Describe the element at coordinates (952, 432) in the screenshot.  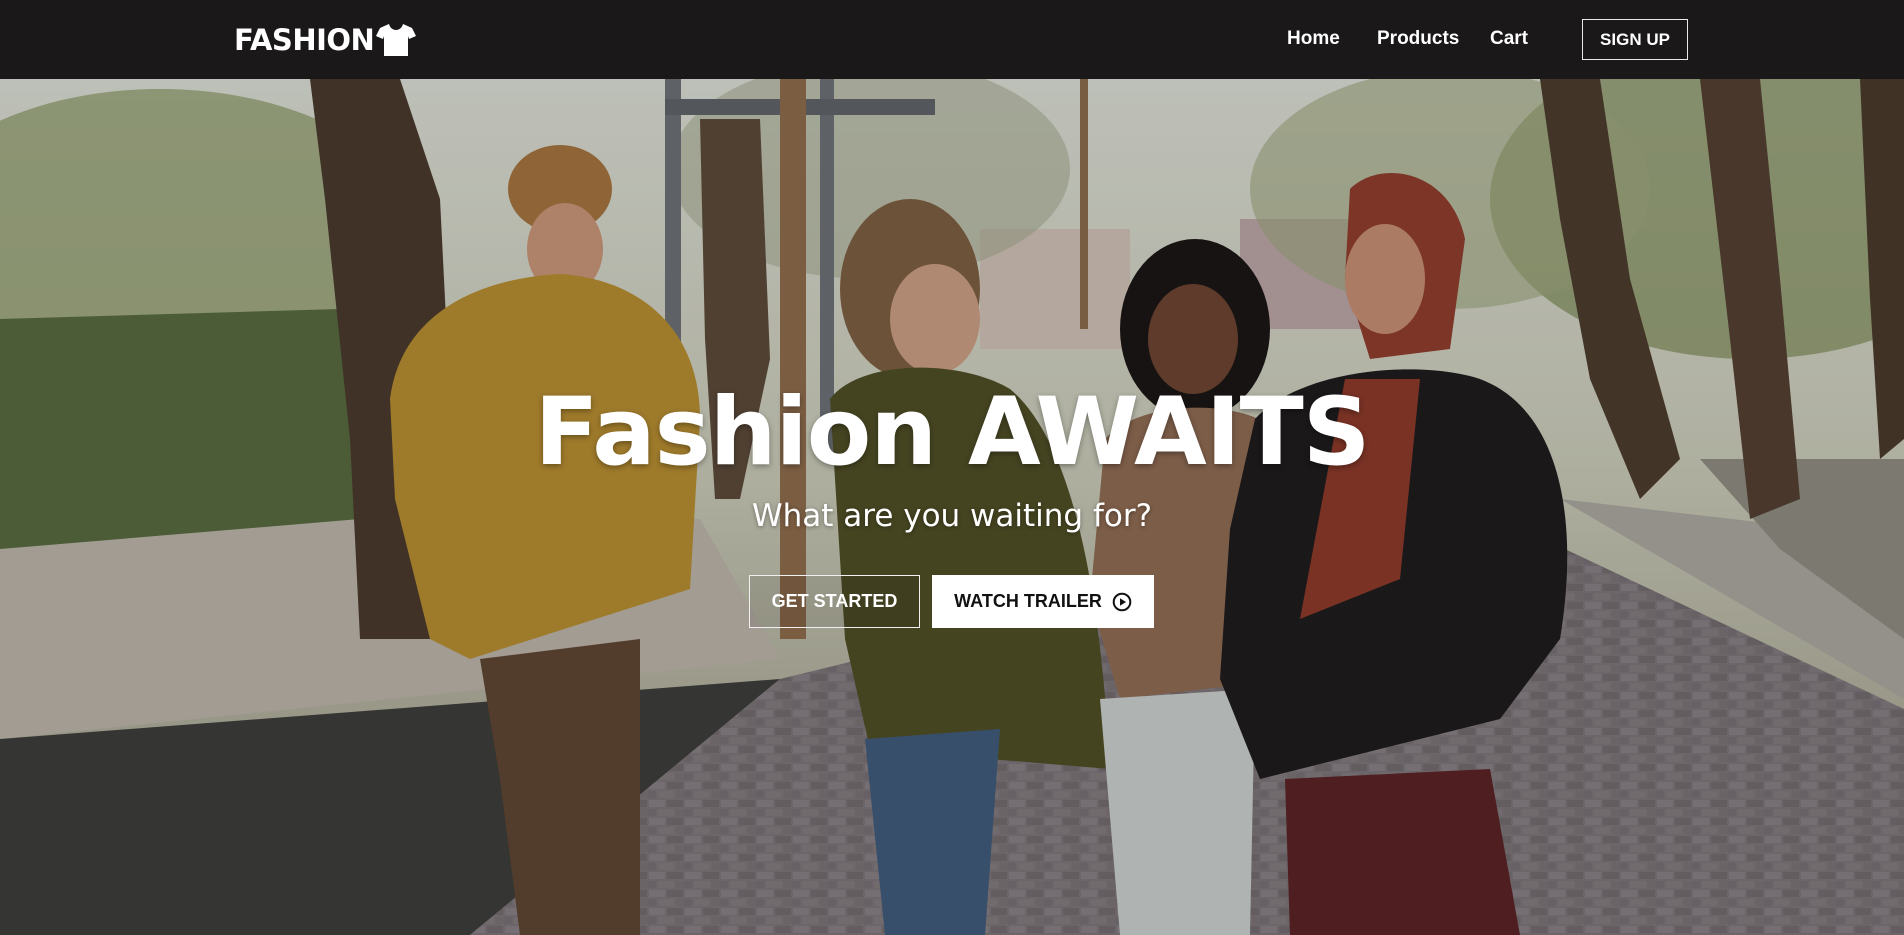
I see `hero-title: Fashion AWAITS` at that location.